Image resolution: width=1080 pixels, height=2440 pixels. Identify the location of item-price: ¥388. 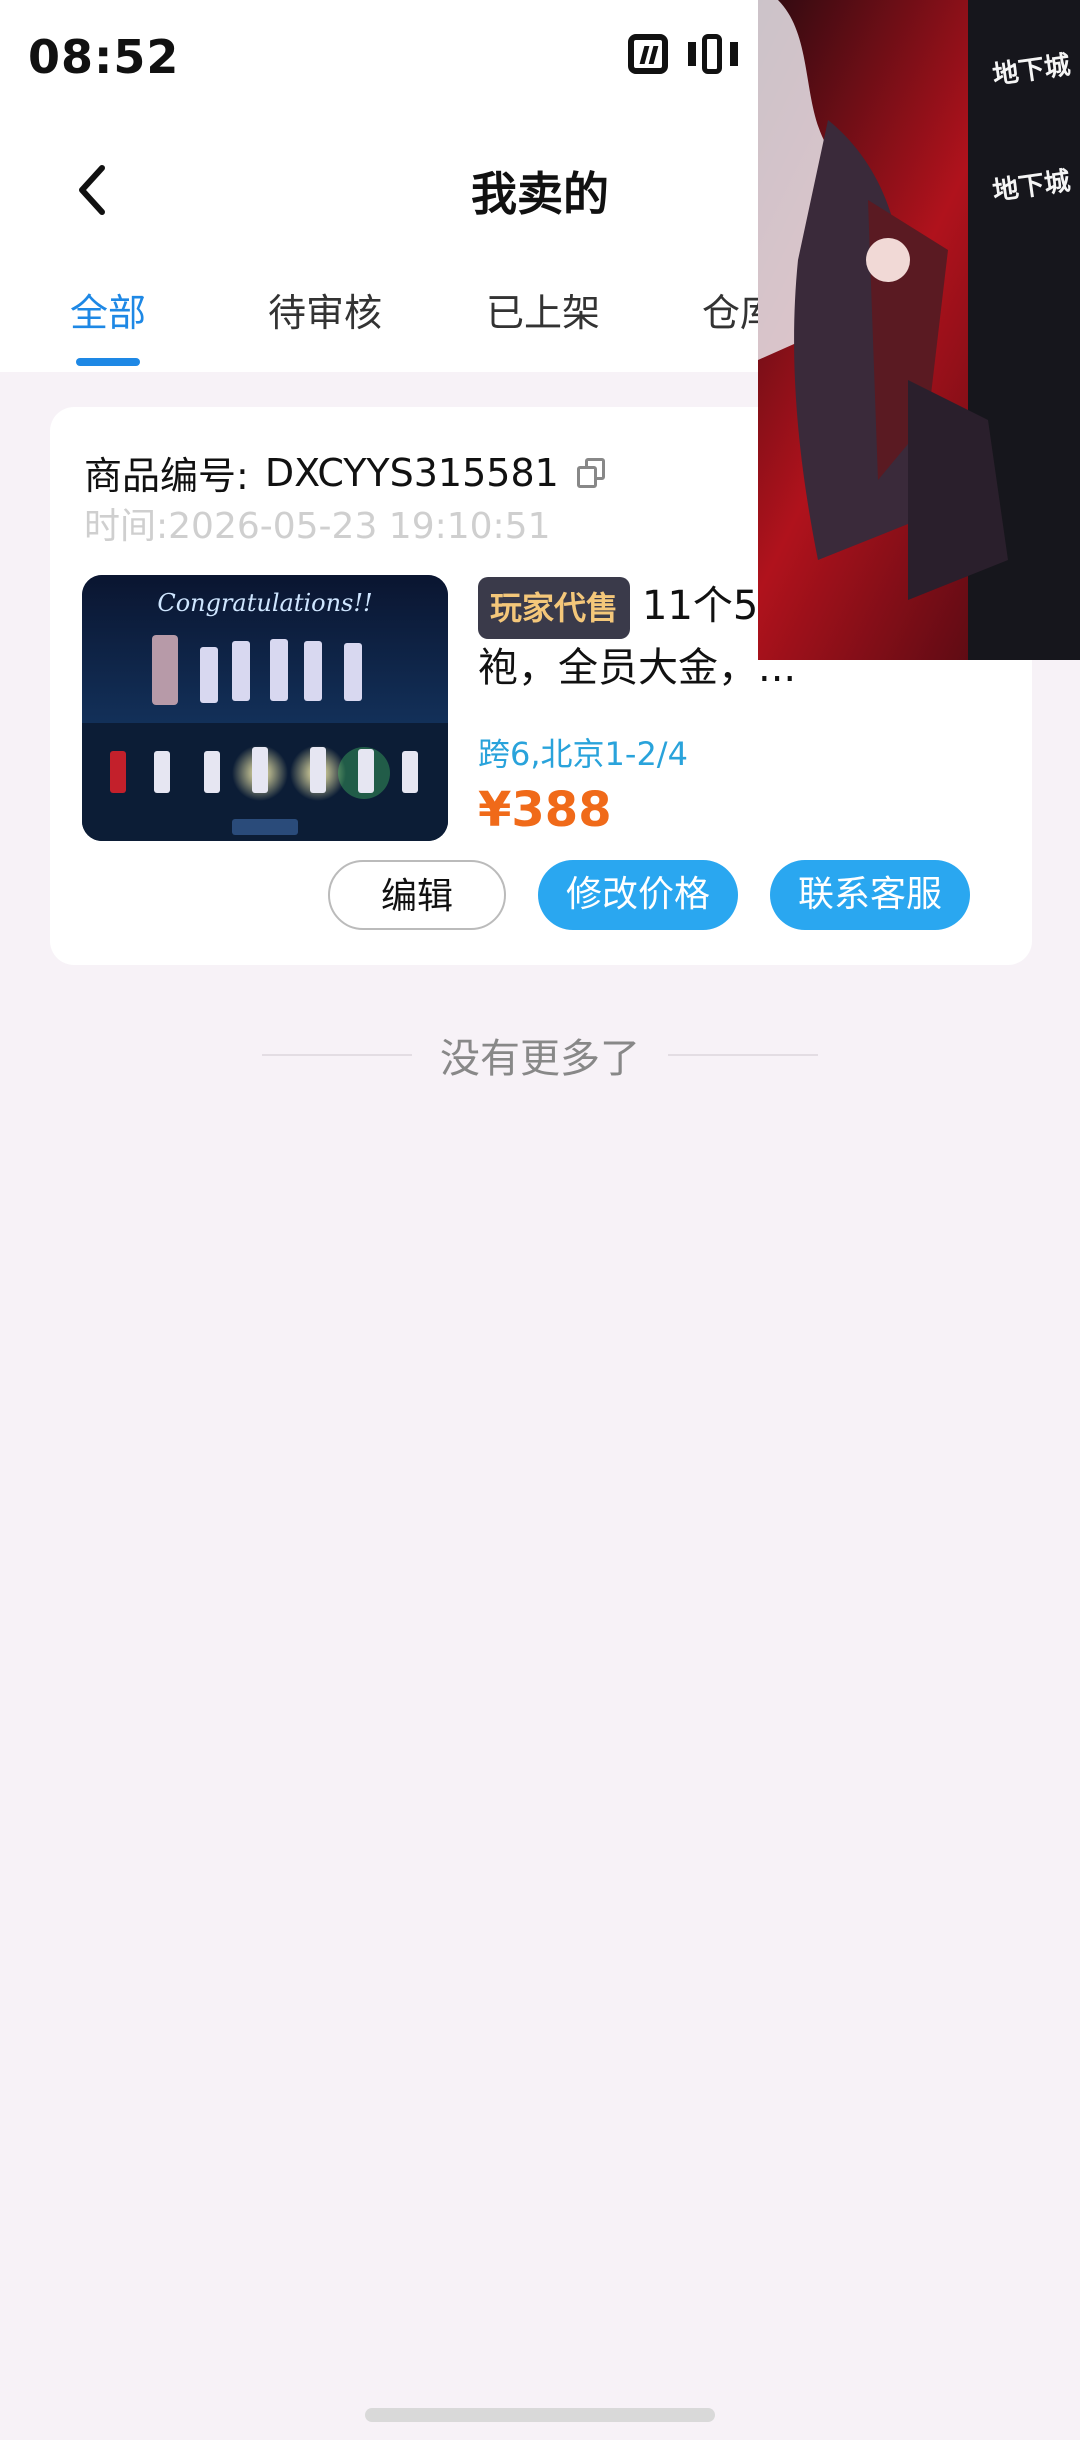
(545, 810).